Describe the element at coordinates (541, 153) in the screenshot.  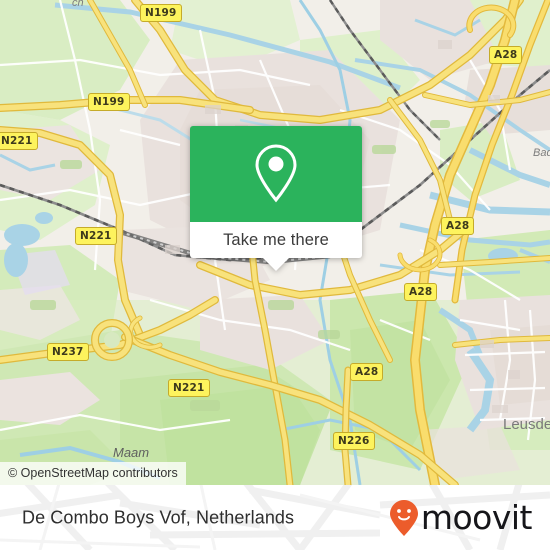
I see `place-label-bad: Bad` at that location.